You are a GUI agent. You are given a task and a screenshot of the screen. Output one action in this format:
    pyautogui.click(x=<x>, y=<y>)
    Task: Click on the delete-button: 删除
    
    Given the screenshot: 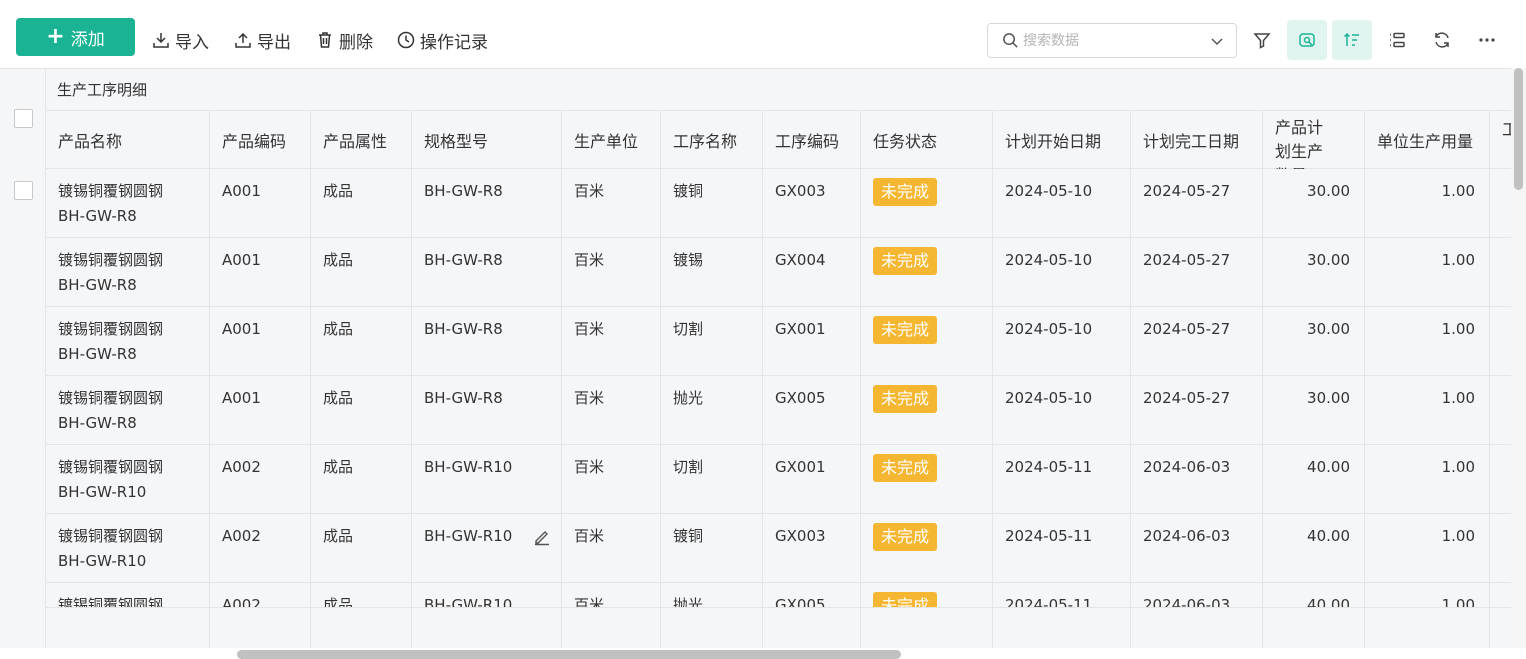 What is the action you would take?
    pyautogui.click(x=344, y=40)
    